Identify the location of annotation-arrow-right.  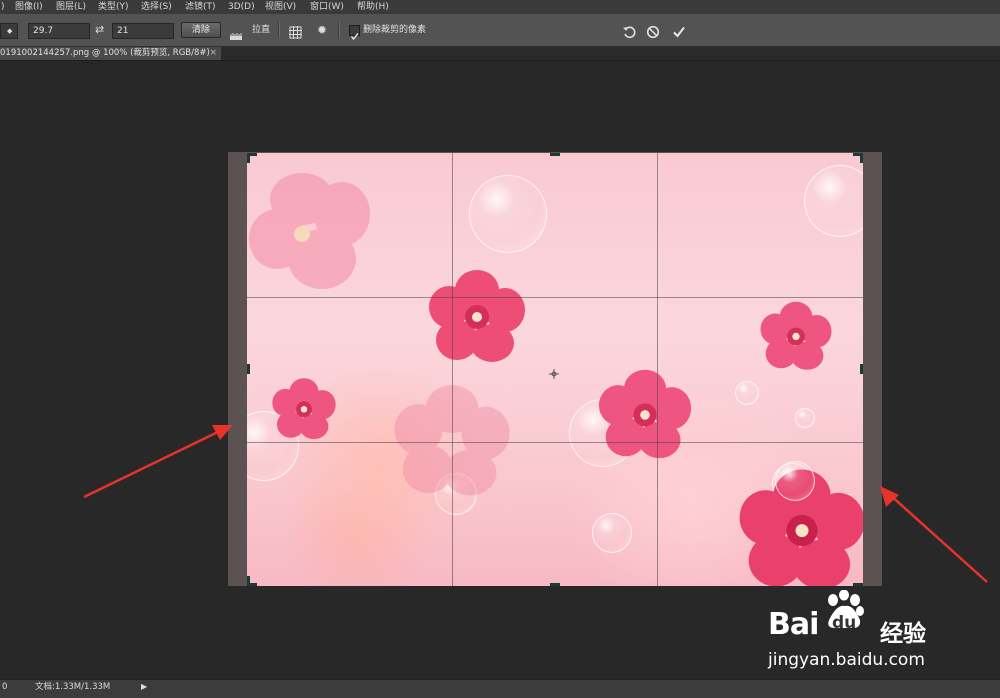
(934, 534).